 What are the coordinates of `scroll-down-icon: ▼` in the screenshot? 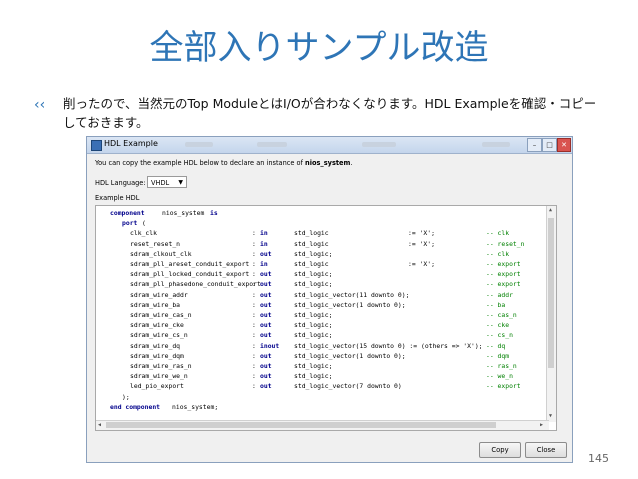 It's located at (550, 416).